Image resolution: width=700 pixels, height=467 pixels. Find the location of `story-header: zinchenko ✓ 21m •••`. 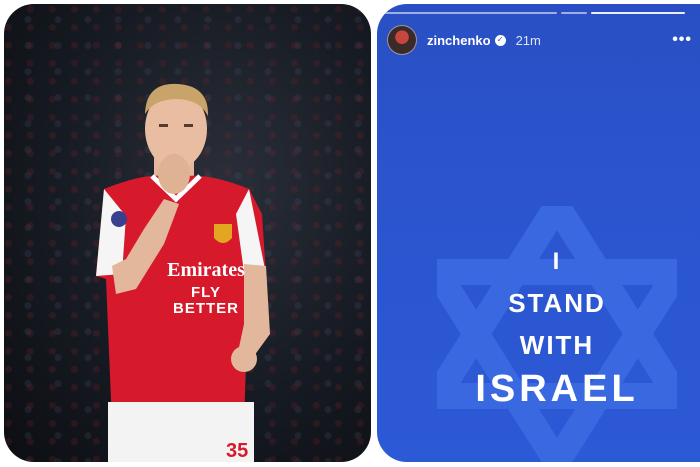

story-header: zinchenko ✓ 21m ••• is located at coordinates (539, 40).